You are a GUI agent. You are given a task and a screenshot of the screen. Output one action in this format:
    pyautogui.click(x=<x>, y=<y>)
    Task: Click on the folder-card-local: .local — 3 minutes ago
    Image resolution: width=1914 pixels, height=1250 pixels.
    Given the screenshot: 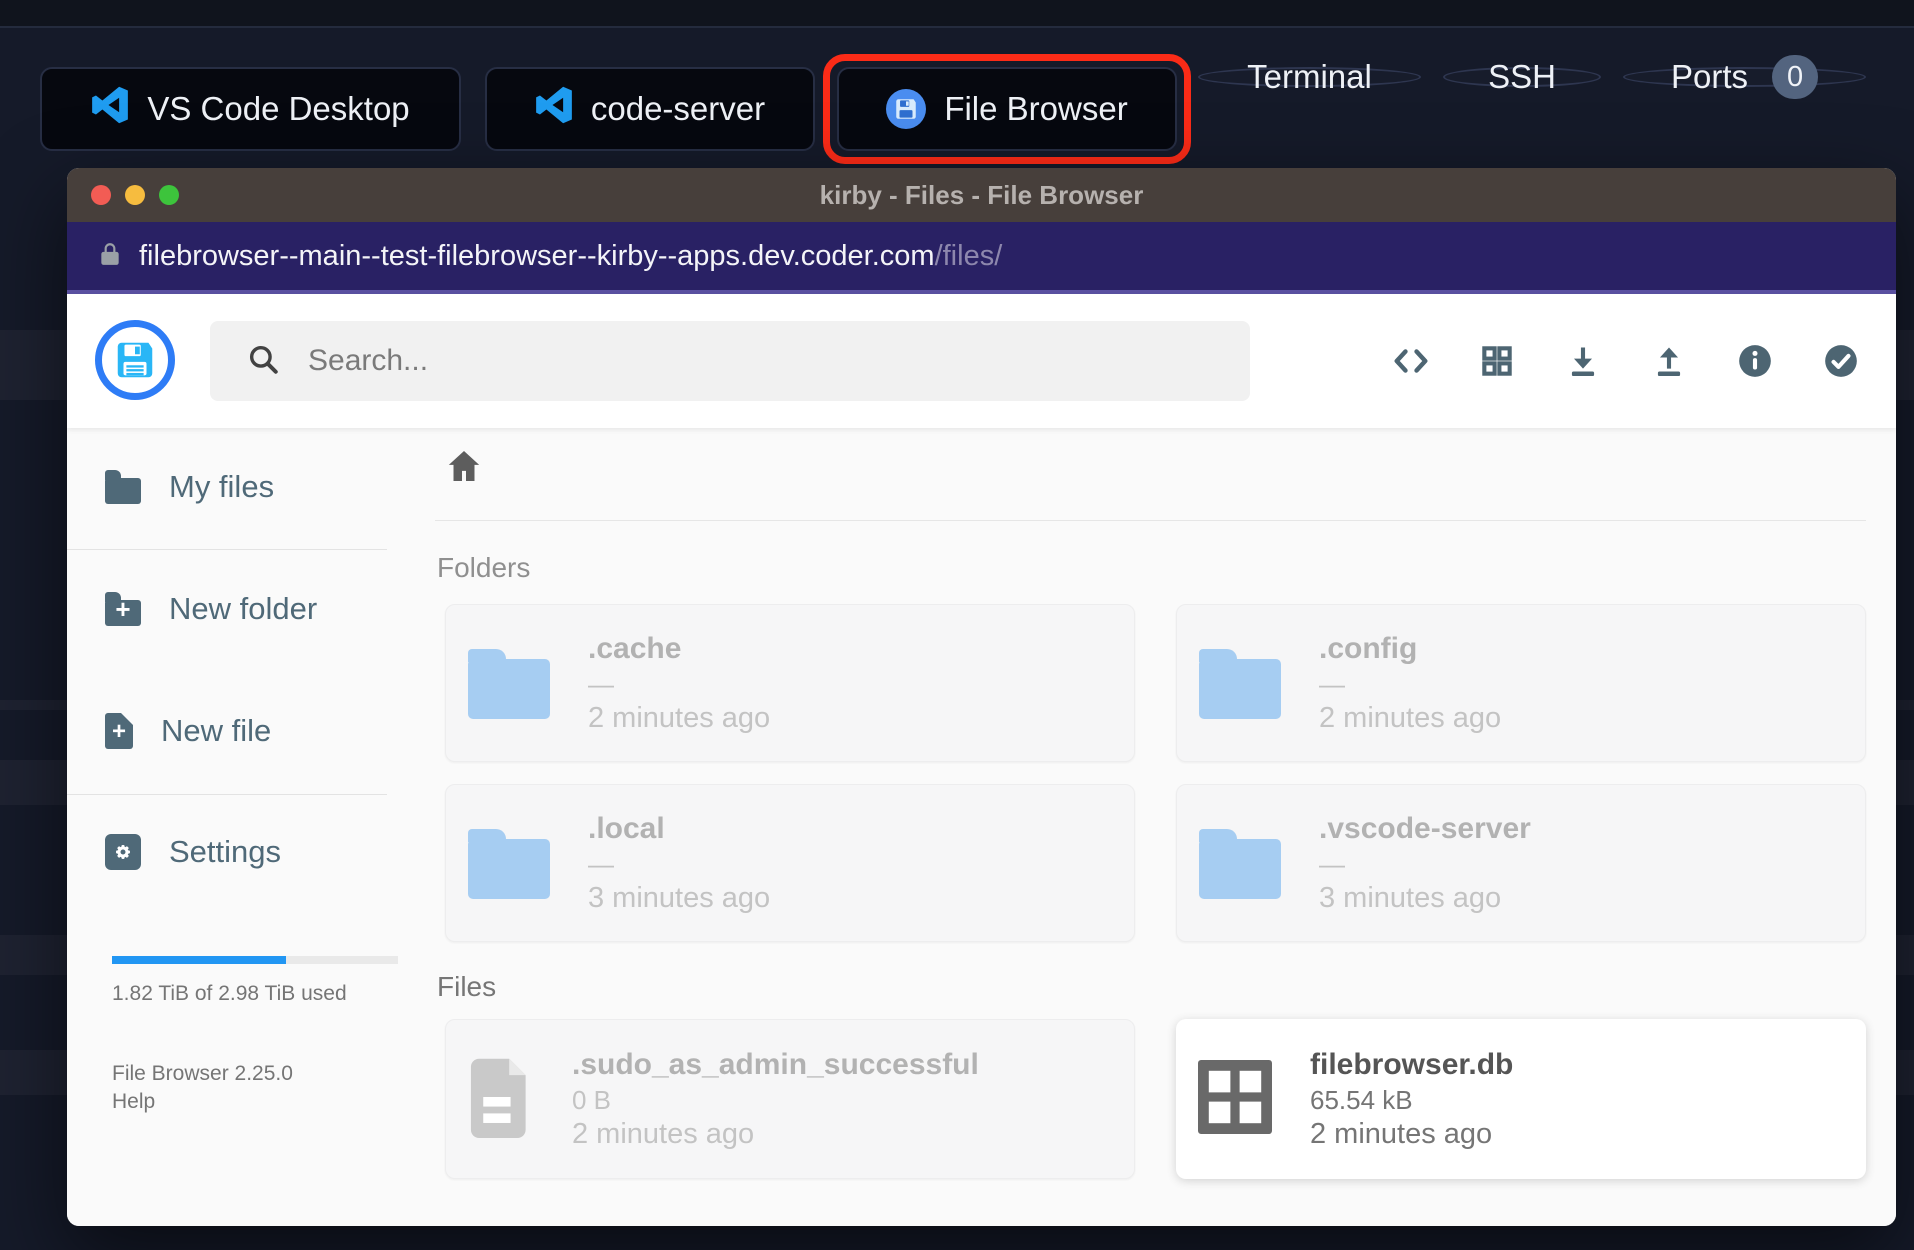 What is the action you would take?
    pyautogui.click(x=790, y=863)
    